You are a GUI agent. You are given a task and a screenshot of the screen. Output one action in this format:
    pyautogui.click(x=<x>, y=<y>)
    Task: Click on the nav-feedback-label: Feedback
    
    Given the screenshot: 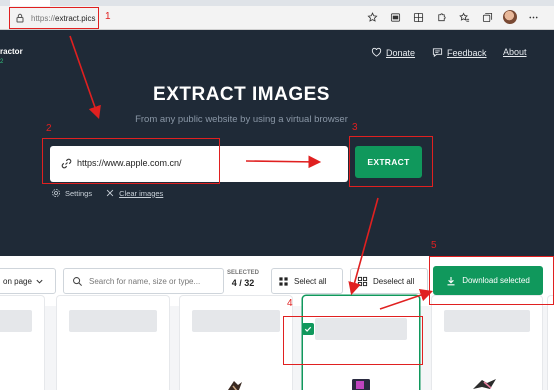 What is the action you would take?
    pyautogui.click(x=467, y=52)
    